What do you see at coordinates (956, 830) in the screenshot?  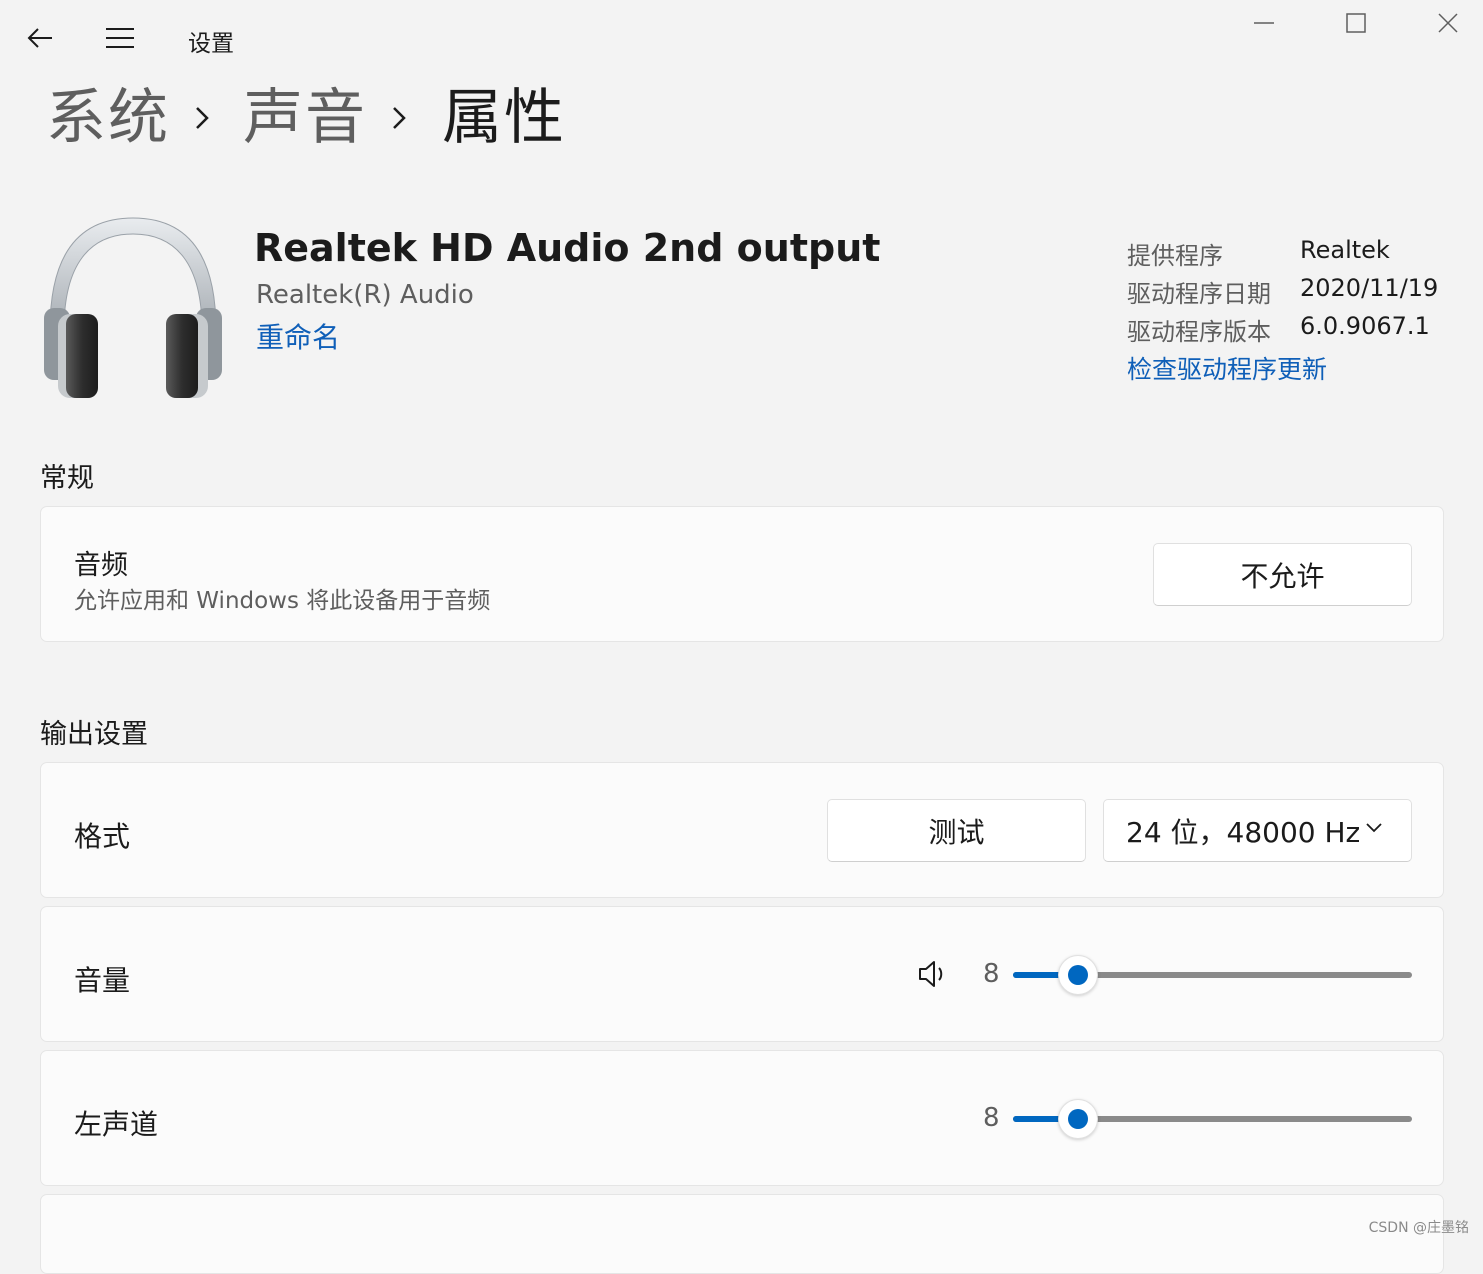 I see `test-button: 测试` at bounding box center [956, 830].